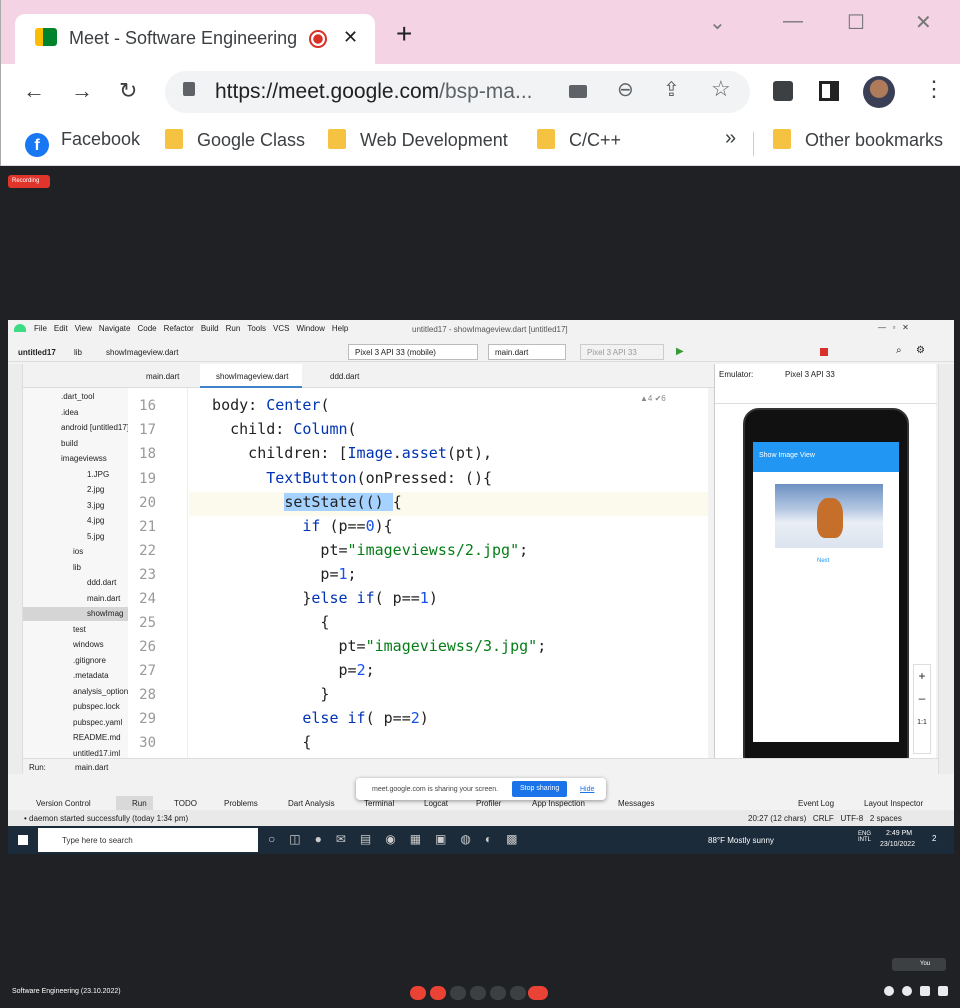 The height and width of the screenshot is (1008, 960). I want to click on taskbar-search: Type here to search, so click(148, 840).